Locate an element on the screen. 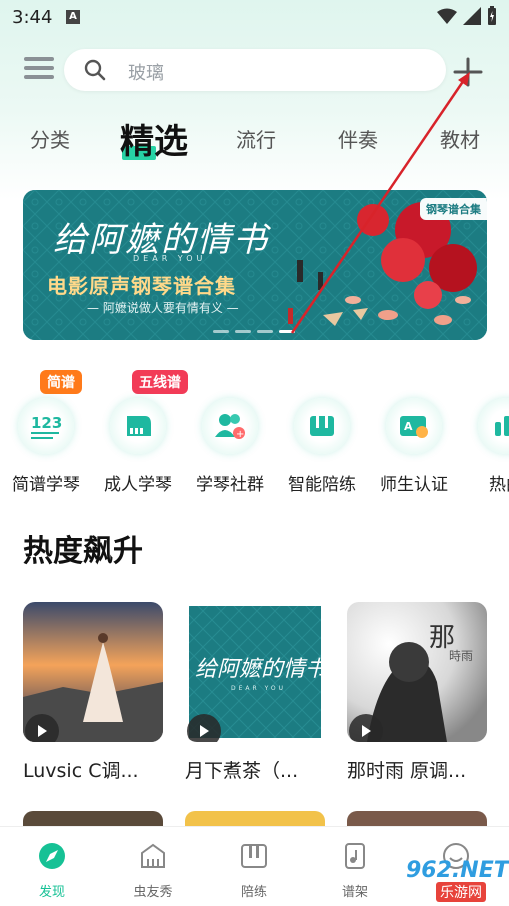 The height and width of the screenshot is (906, 509). song-cover: 那 時雨 is located at coordinates (417, 672).